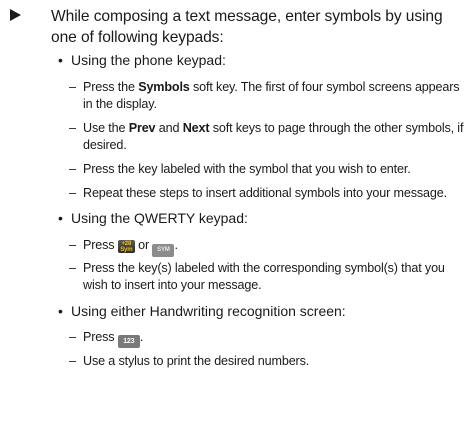 This screenshot has height=422, width=472. I want to click on next-softkey-label: Next, so click(196, 128).